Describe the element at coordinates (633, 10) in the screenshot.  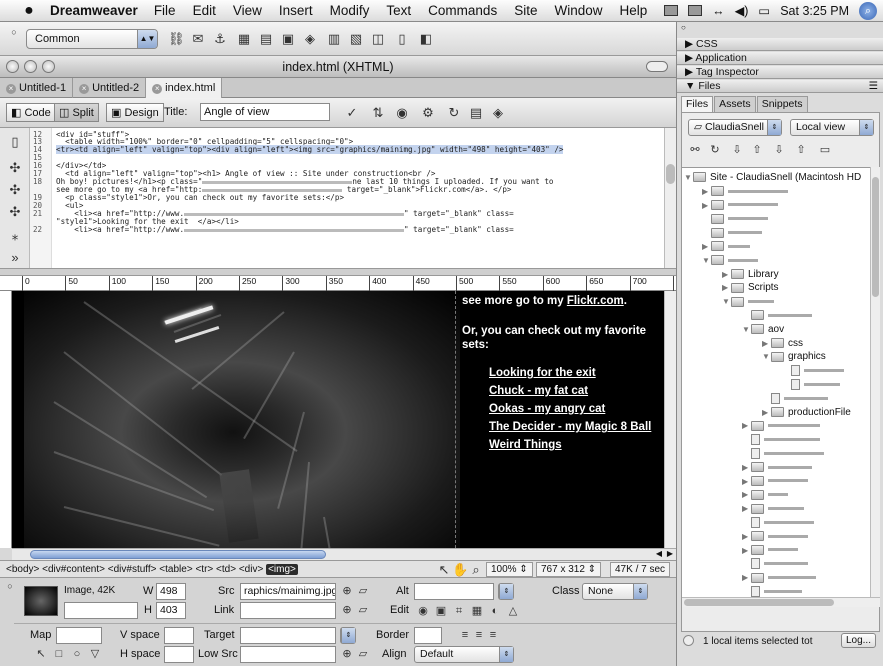
I see `menu-help: Help` at that location.